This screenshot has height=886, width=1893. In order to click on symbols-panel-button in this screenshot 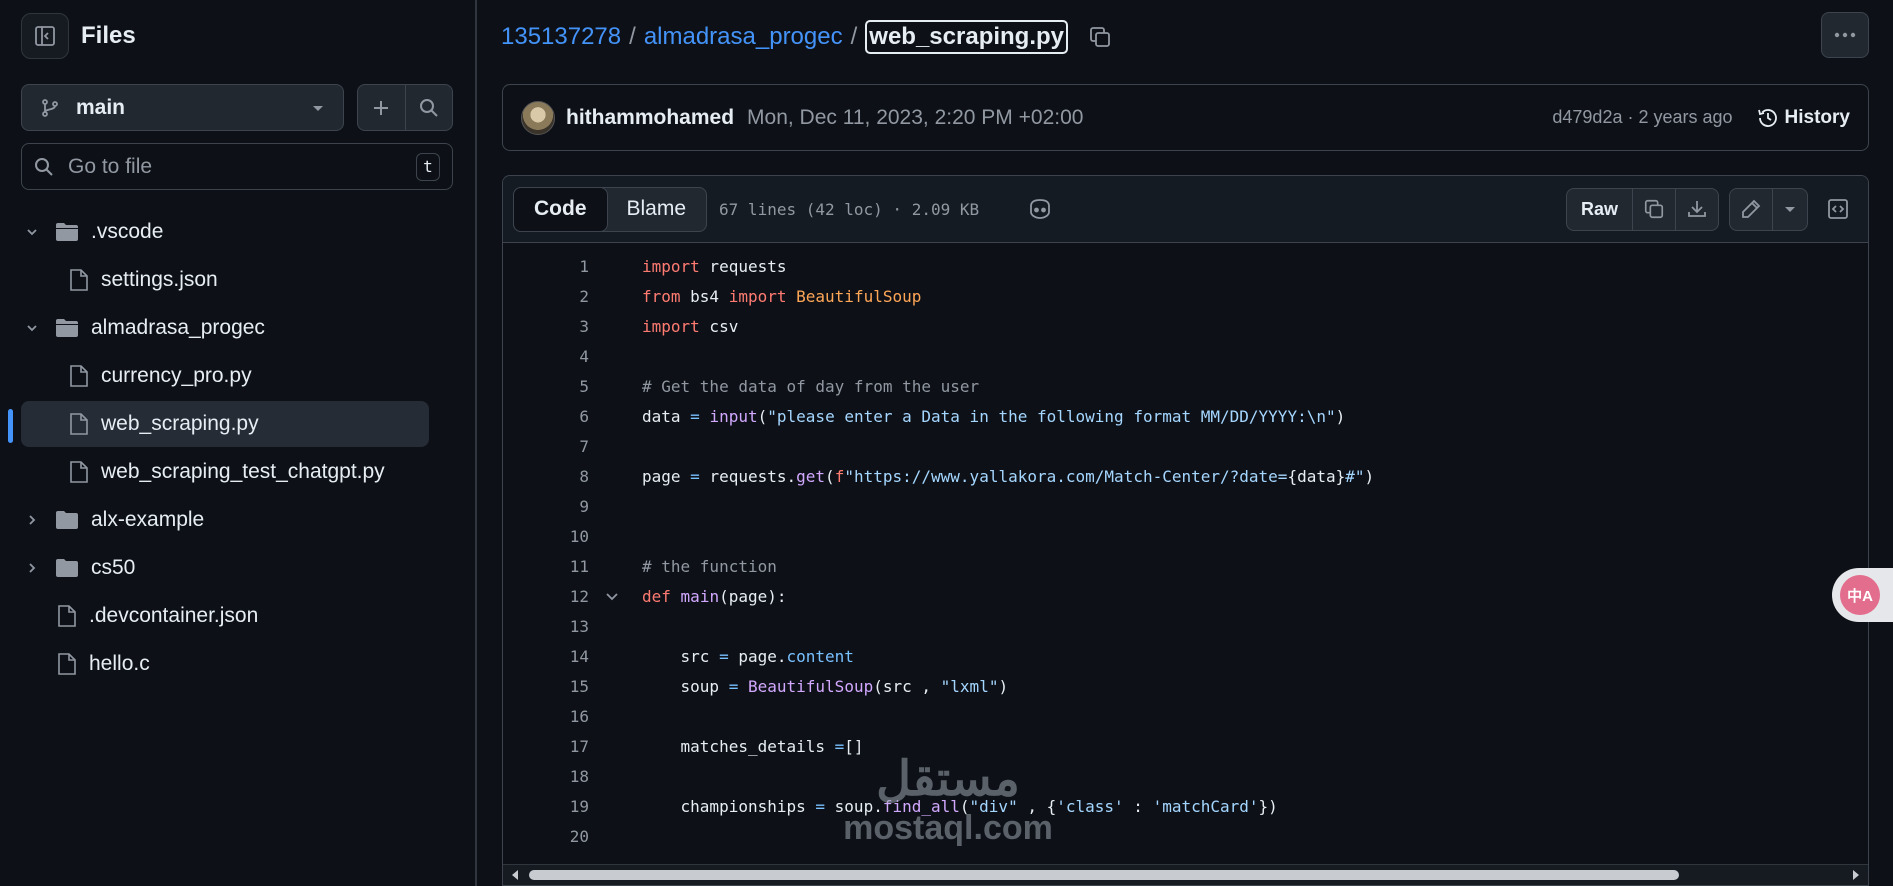, I will do `click(1838, 209)`.